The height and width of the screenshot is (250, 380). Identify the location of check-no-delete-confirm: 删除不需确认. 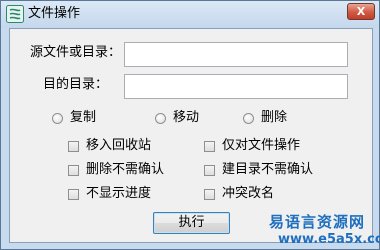
(116, 170).